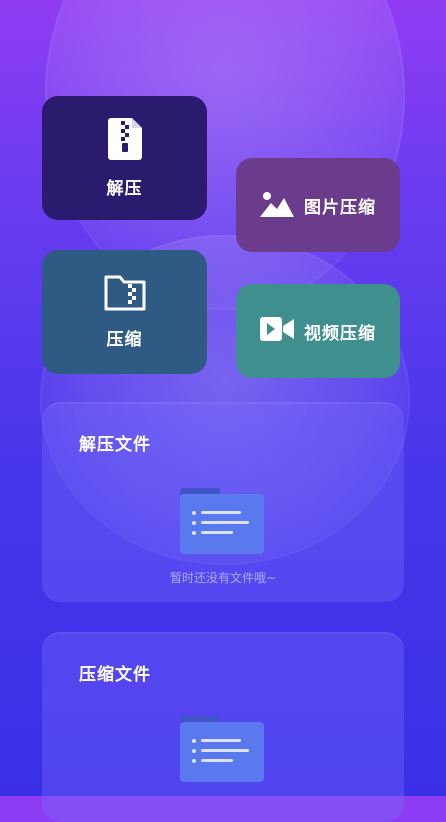  I want to click on decompress-button: 解压, so click(124, 158).